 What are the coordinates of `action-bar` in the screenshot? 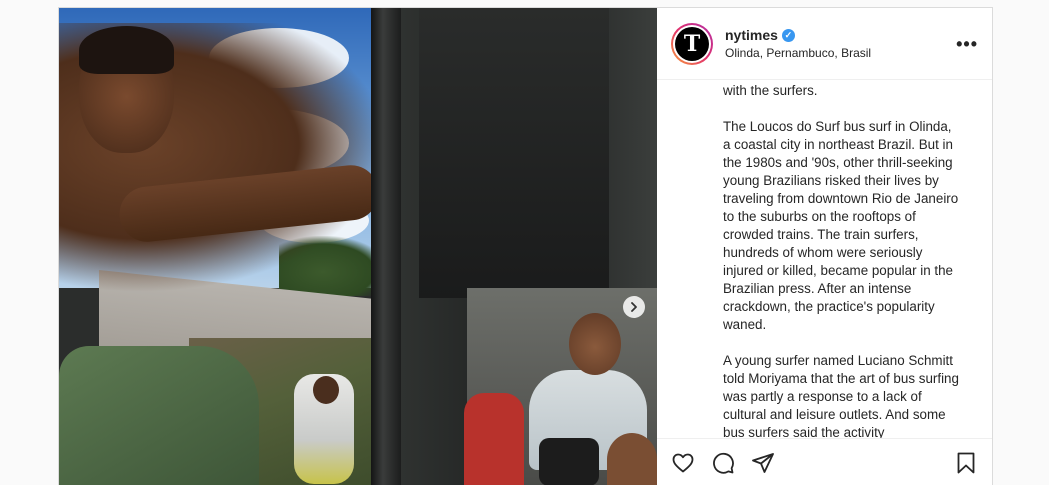 It's located at (824, 461).